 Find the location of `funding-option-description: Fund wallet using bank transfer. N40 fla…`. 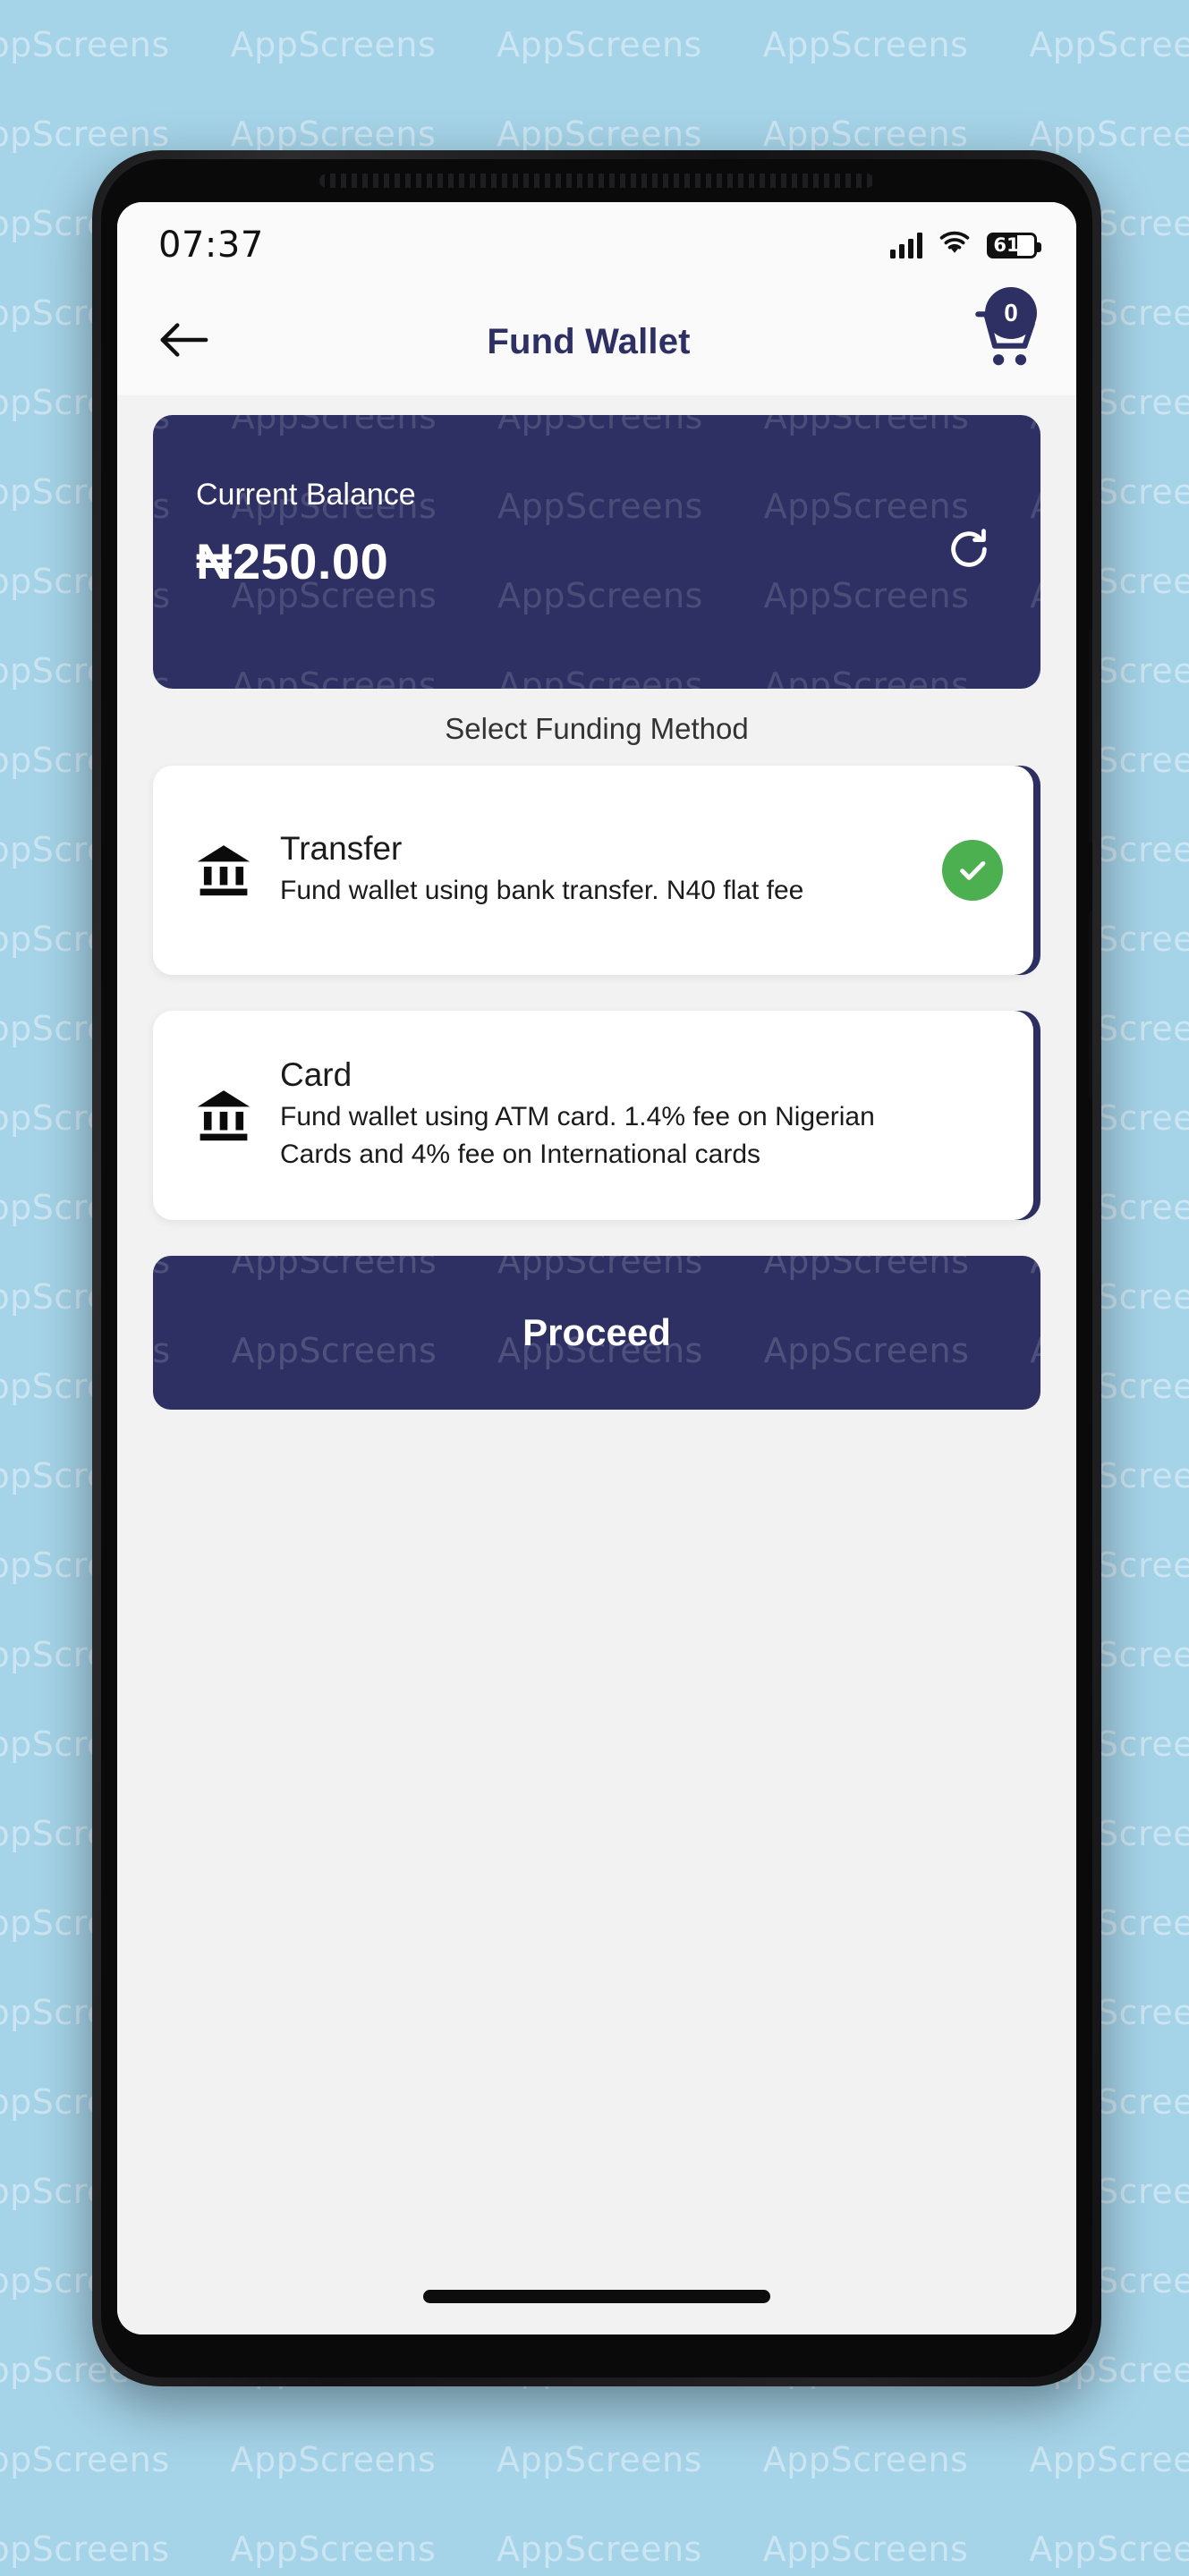

funding-option-description: Fund wallet using bank transfer. N40 fla… is located at coordinates (542, 890).